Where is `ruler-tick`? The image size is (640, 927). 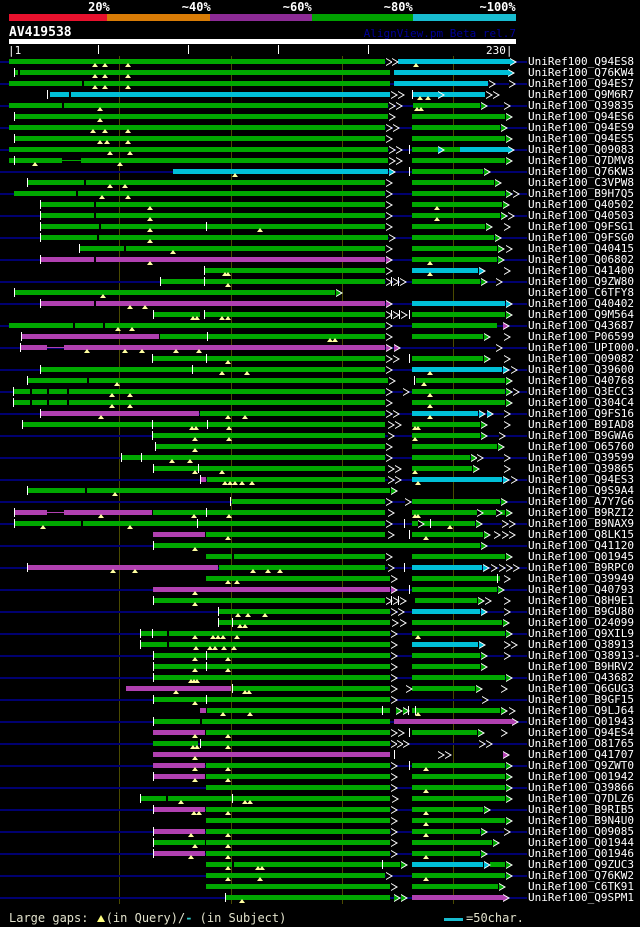
ruler-tick is located at coordinates (188, 49).